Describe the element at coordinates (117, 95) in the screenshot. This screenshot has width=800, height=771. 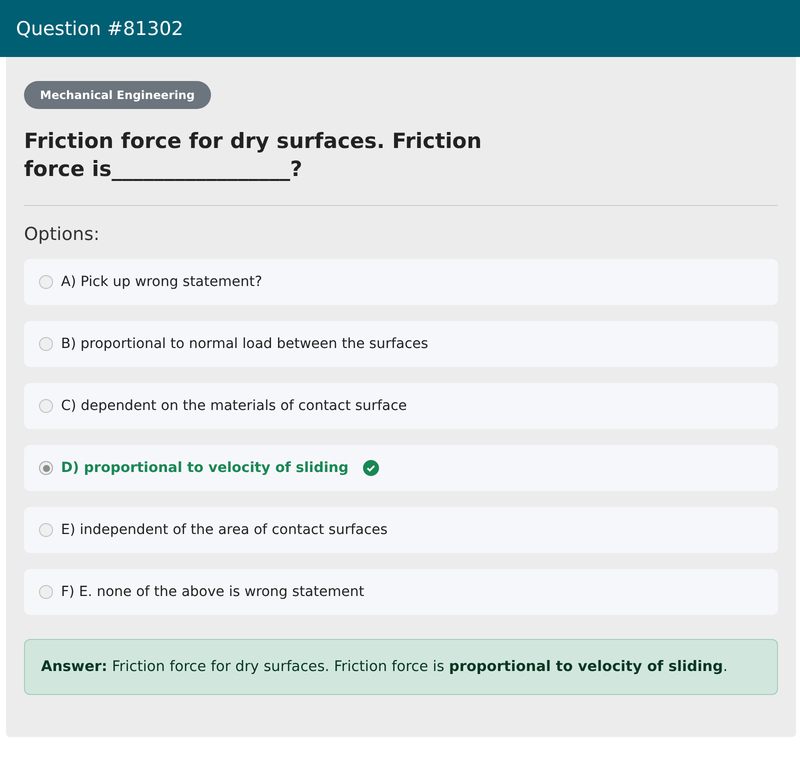
I see `category-tag: Mechanical Engineering` at that location.